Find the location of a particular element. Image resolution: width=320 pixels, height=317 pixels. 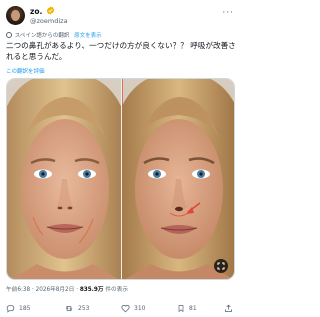

handle: @zoemdiza is located at coordinates (49, 21).